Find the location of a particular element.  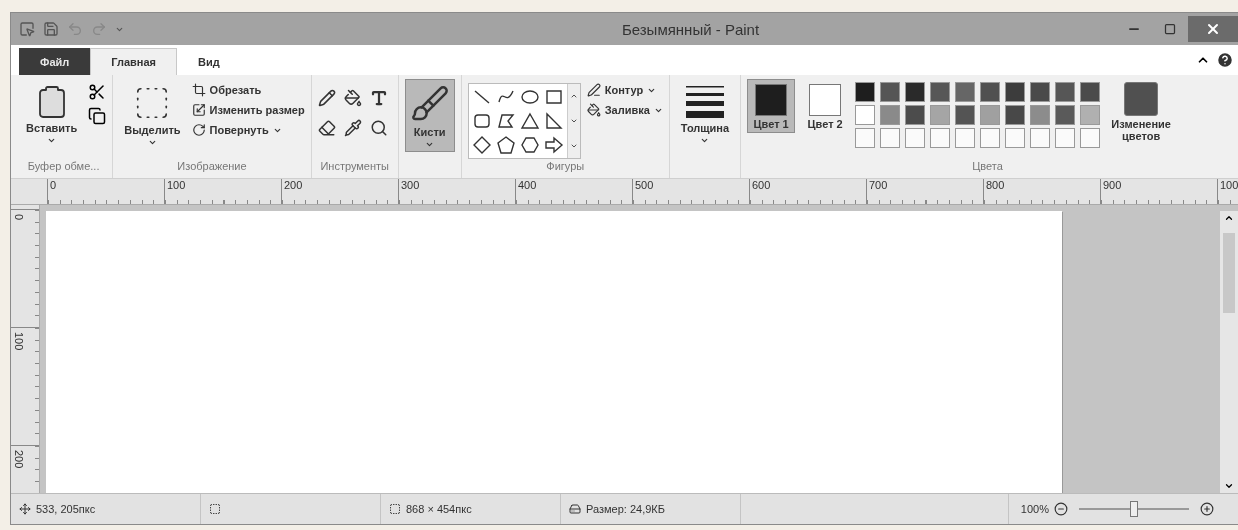

ribbon-tab: Главная is located at coordinates (133, 61).